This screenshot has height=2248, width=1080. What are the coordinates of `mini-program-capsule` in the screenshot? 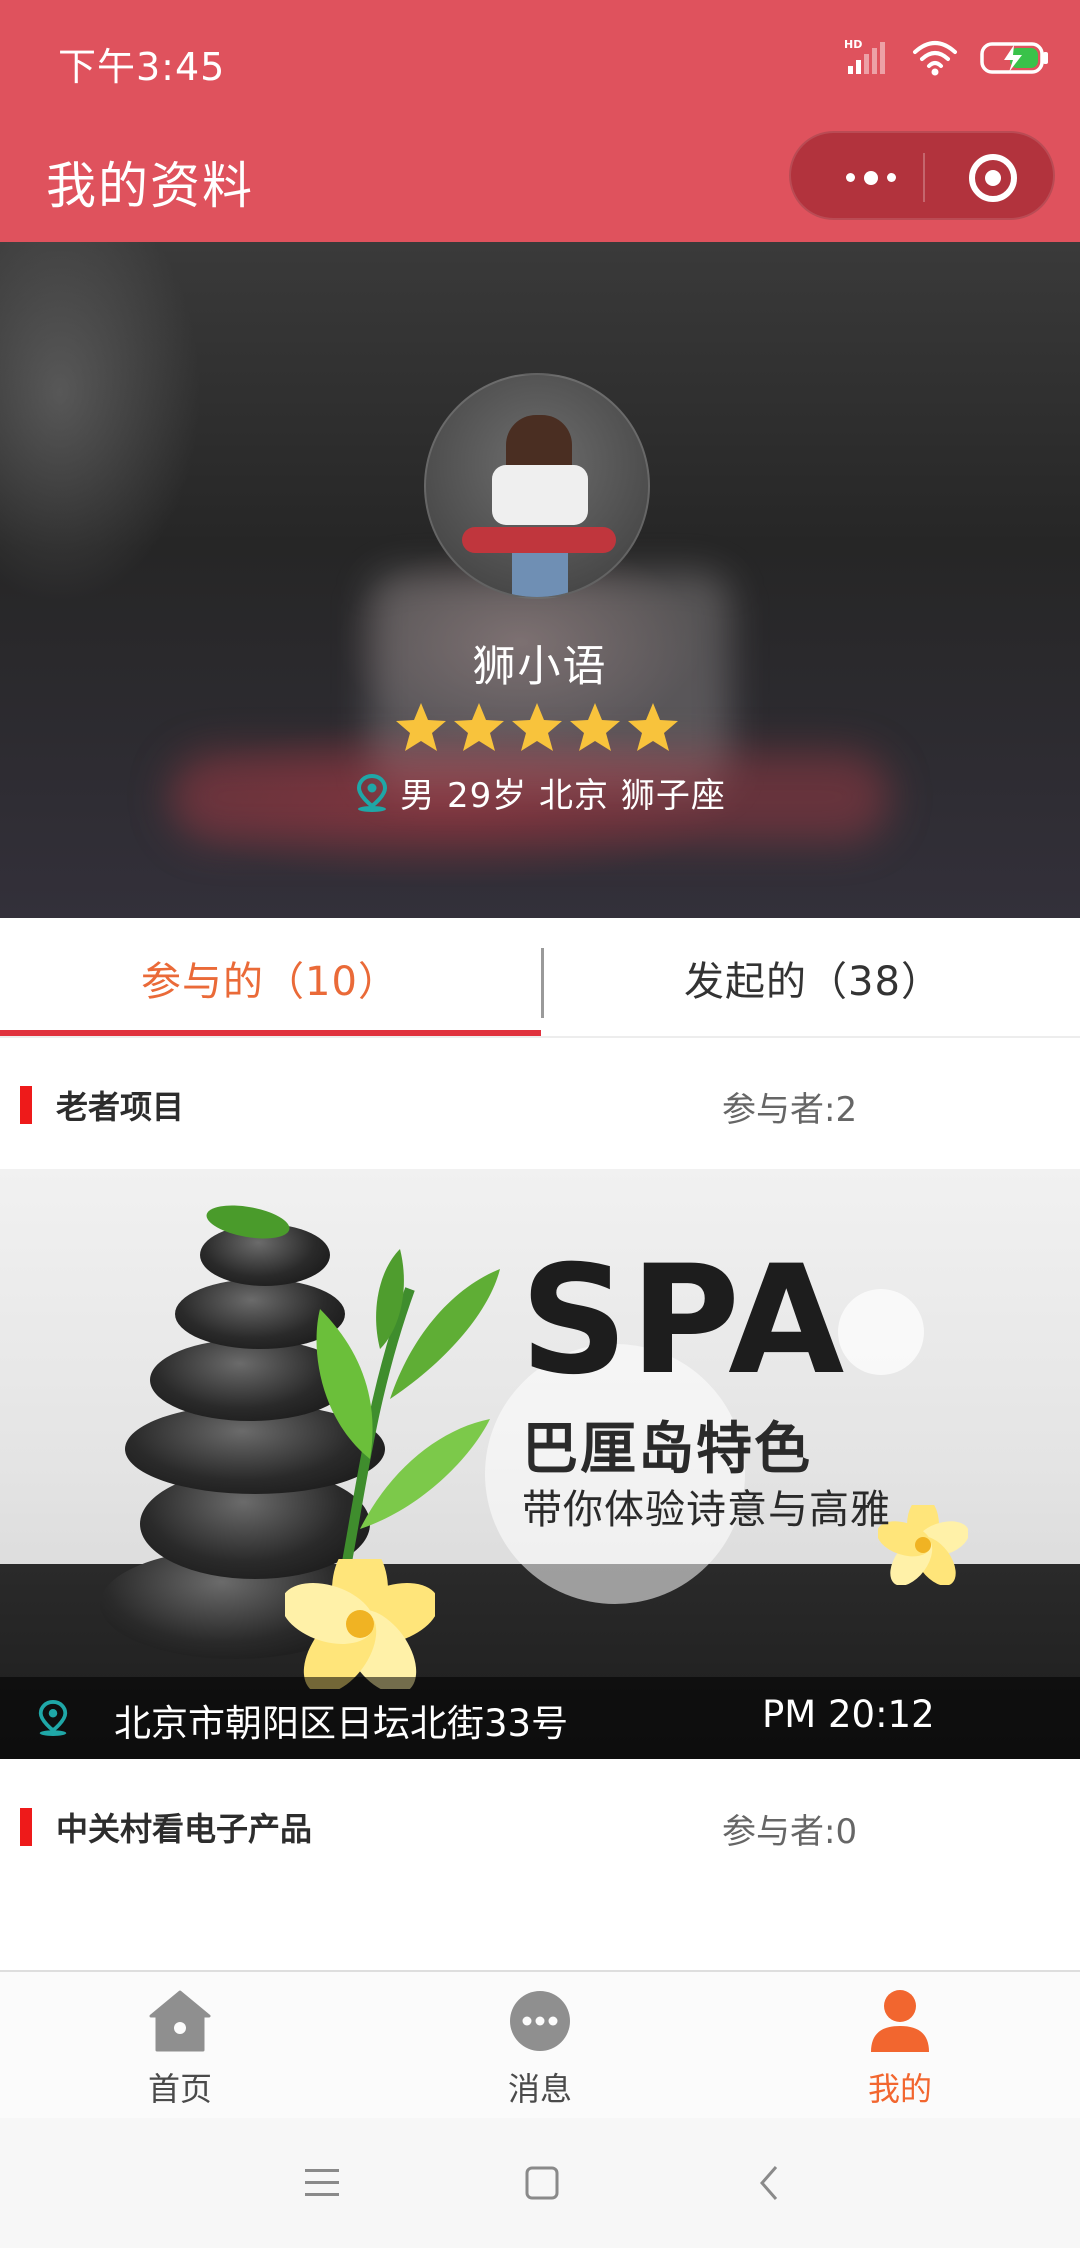 It's located at (922, 175).